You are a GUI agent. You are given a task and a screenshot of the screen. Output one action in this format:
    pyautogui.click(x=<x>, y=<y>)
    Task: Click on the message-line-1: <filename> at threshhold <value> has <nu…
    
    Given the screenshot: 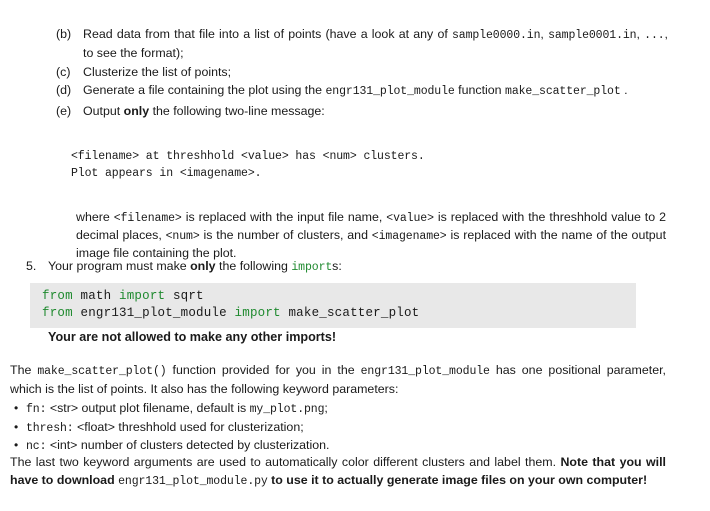 What is the action you would take?
    pyautogui.click(x=248, y=156)
    